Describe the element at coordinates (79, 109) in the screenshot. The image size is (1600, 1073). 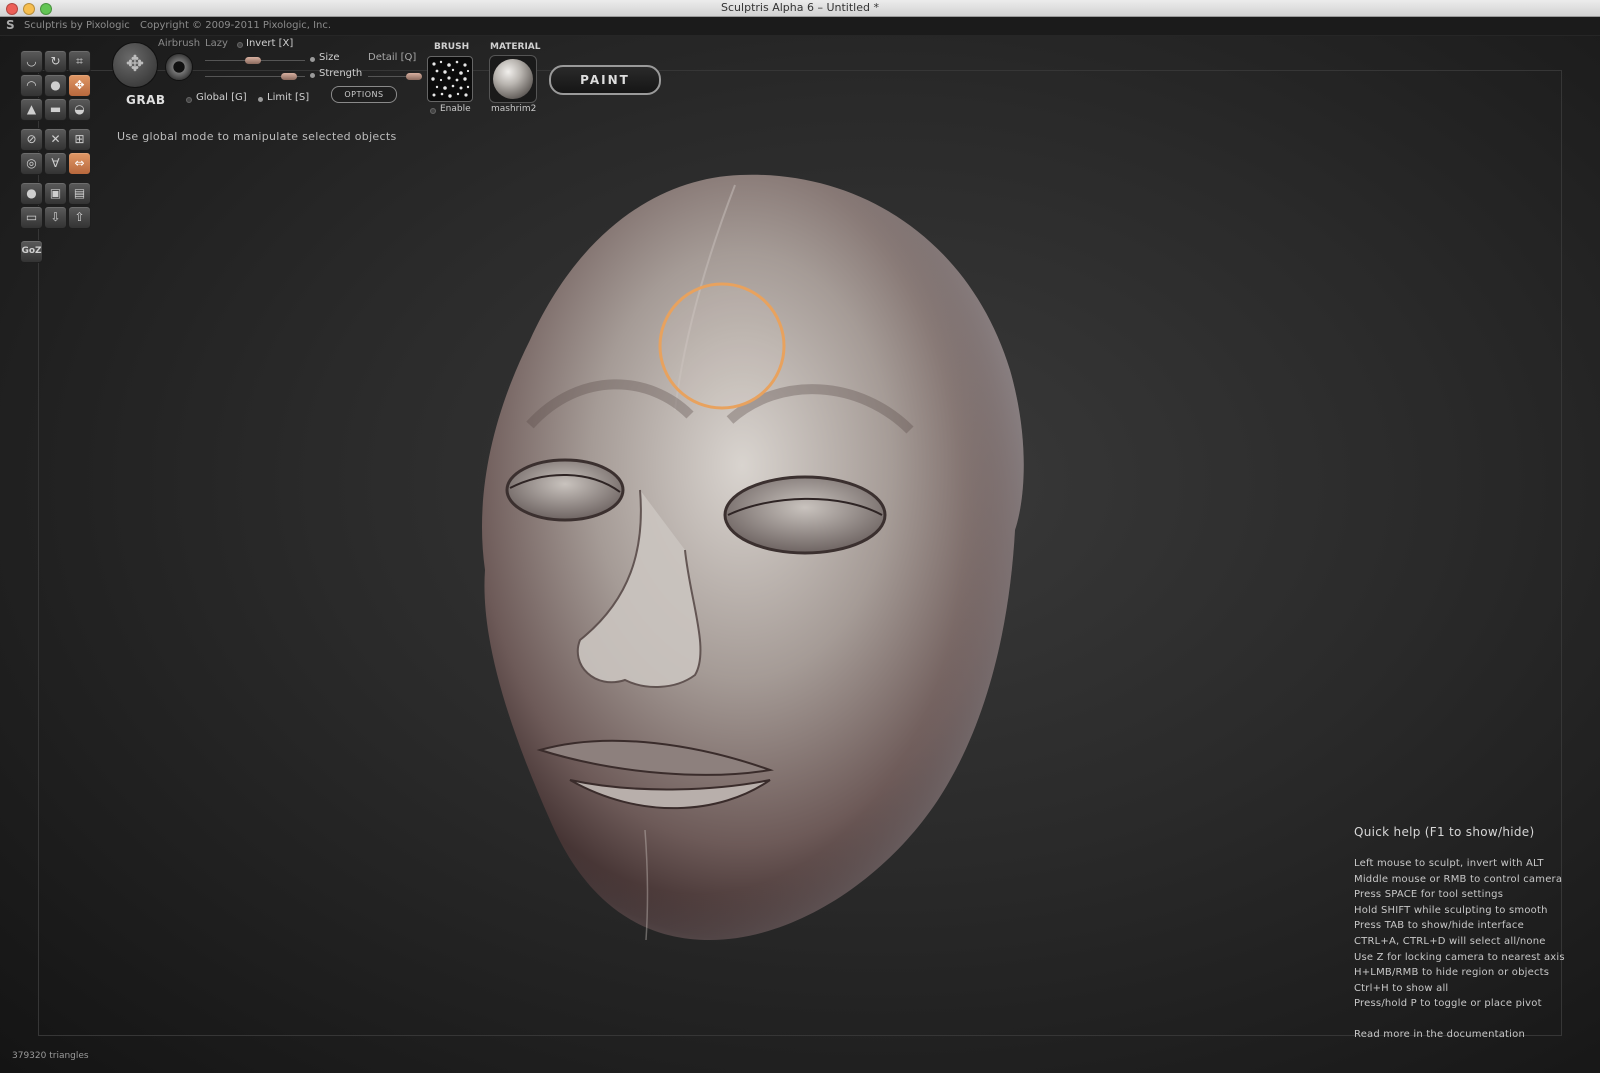
I see `smooth-icon: ◒` at that location.